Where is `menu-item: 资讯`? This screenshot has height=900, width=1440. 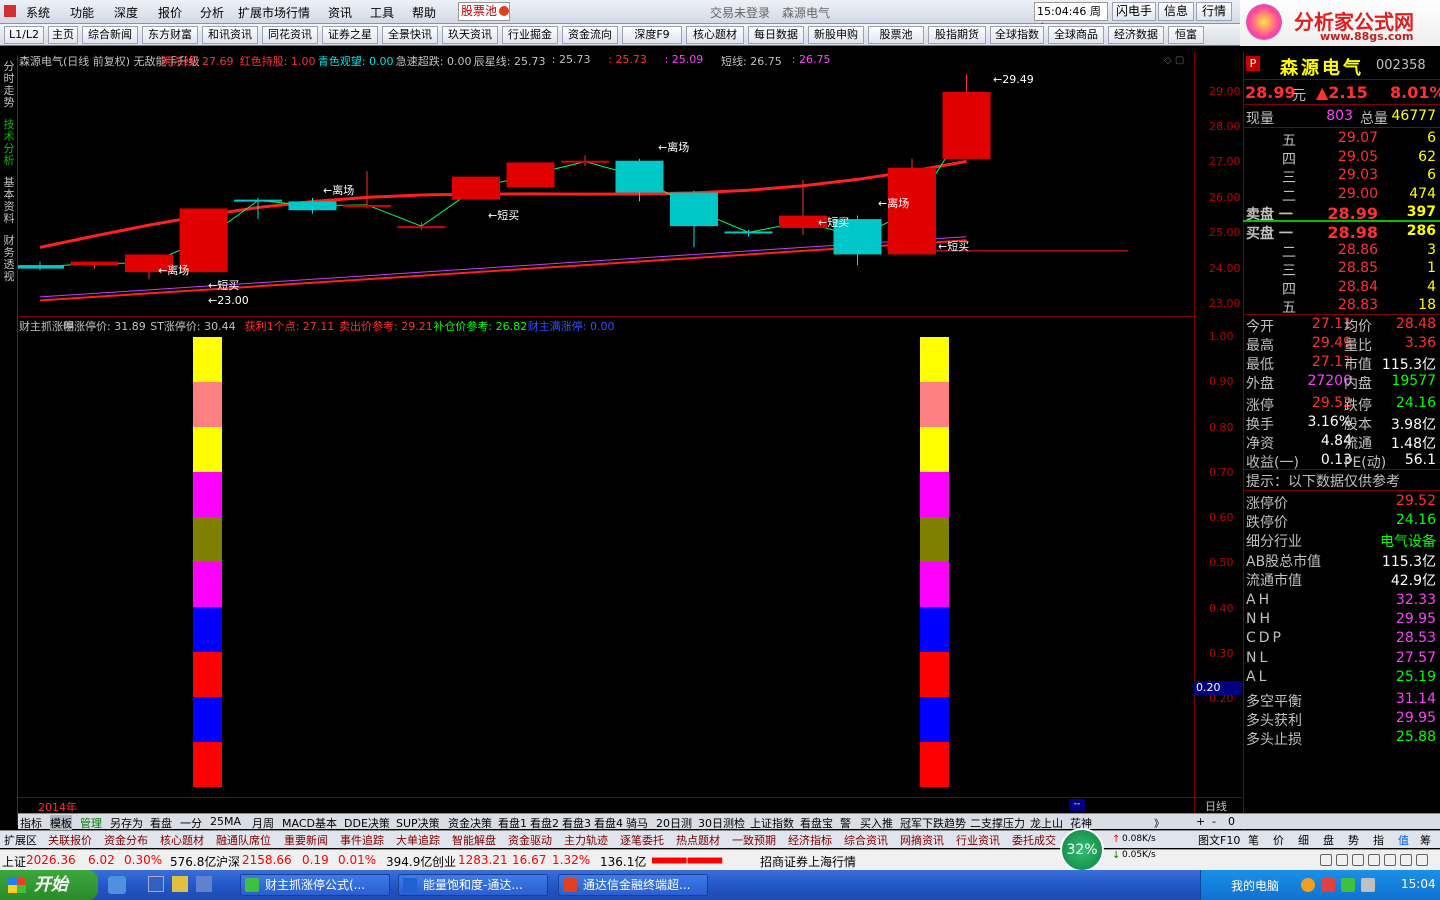 menu-item: 资讯 is located at coordinates (340, 12).